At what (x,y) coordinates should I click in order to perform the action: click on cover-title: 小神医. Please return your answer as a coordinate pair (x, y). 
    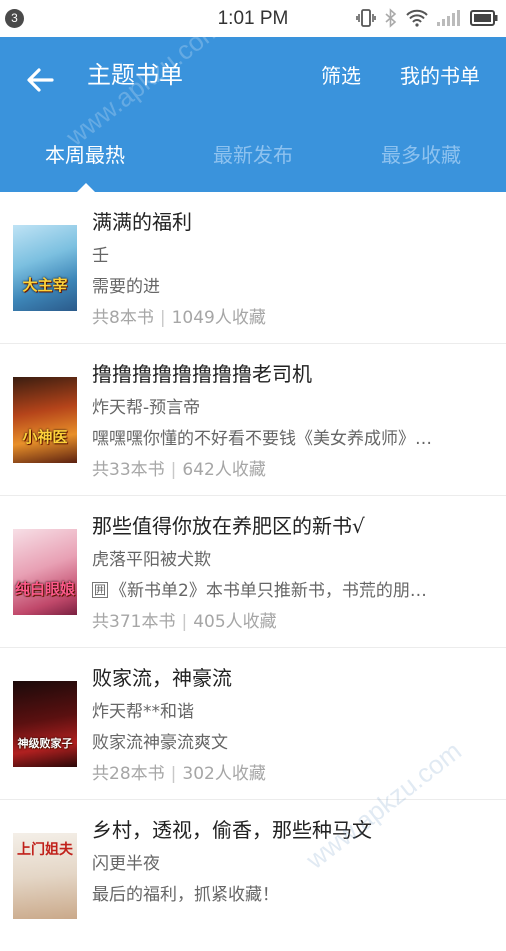
    Looking at the image, I should click on (45, 437).